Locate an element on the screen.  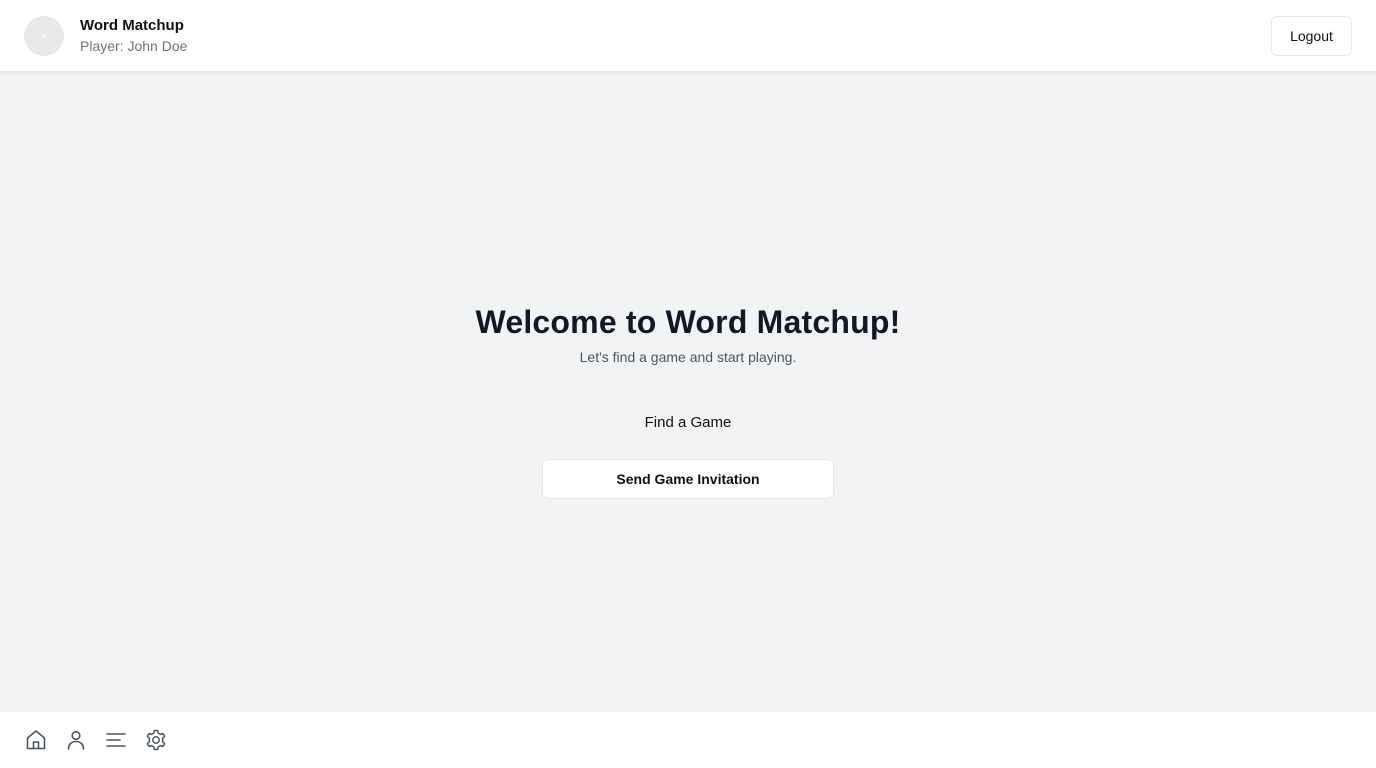
app-title: Word Matchup is located at coordinates (132, 25).